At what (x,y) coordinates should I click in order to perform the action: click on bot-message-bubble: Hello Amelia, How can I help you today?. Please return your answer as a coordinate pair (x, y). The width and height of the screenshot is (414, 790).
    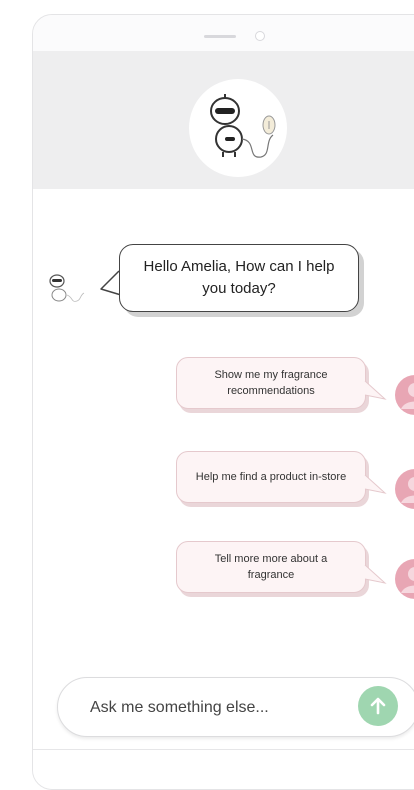
    Looking at the image, I should click on (239, 278).